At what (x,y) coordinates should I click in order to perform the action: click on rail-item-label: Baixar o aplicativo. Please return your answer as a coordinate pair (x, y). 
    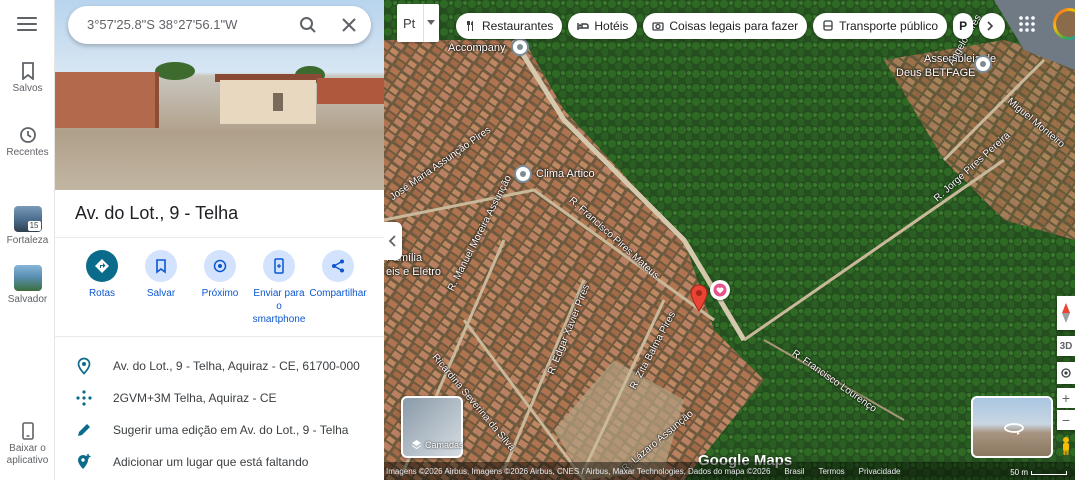
    Looking at the image, I should click on (27, 454).